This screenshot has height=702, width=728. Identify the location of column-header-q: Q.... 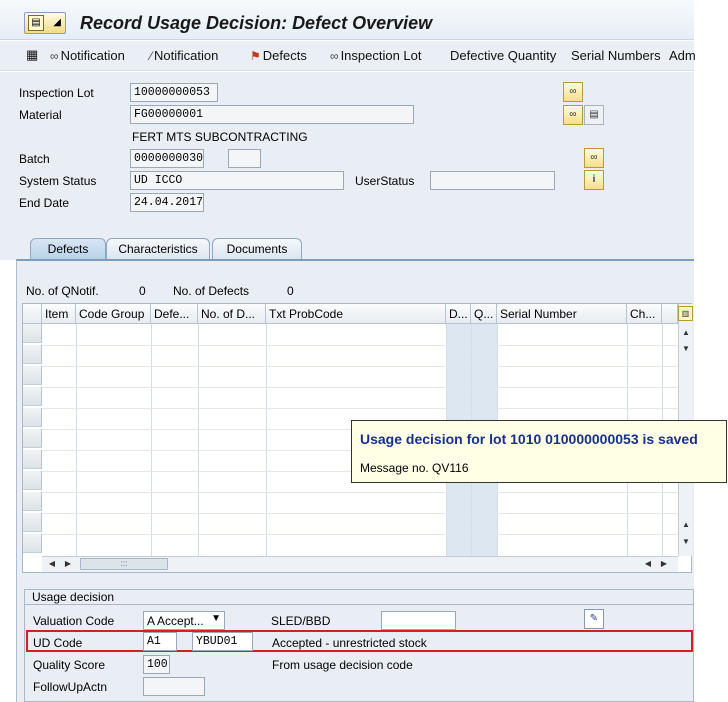
(484, 314).